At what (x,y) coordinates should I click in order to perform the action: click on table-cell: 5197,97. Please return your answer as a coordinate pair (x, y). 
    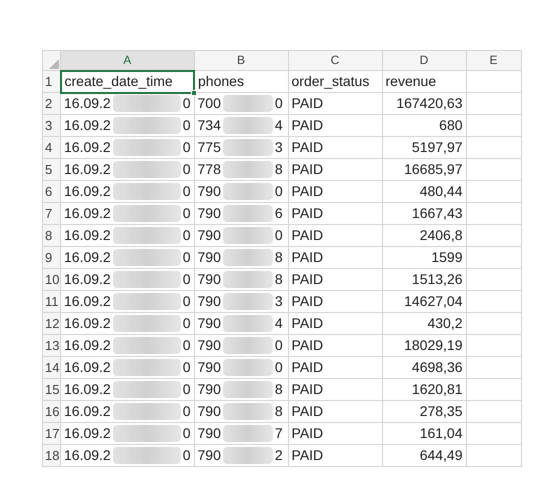
    Looking at the image, I should click on (437, 147).